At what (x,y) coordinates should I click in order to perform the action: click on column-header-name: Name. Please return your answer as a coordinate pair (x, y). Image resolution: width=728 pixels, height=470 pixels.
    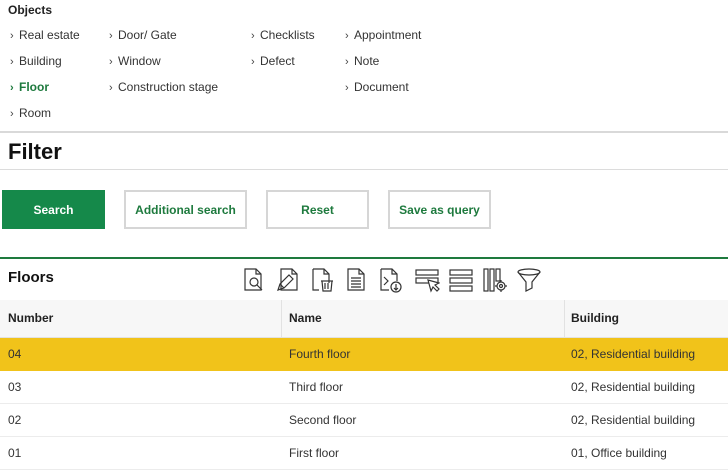
    Looking at the image, I should click on (305, 318).